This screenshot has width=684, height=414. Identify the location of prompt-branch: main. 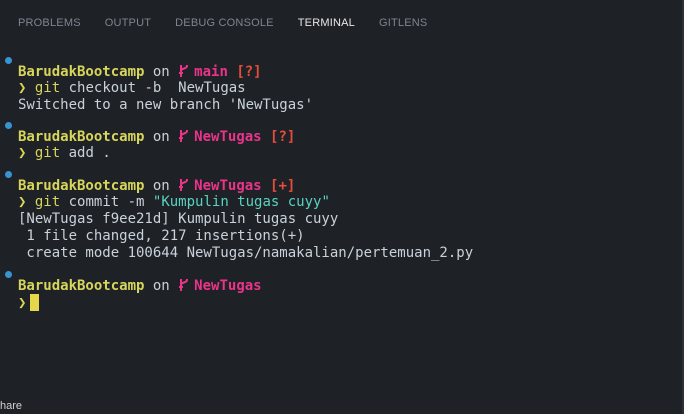
(211, 72).